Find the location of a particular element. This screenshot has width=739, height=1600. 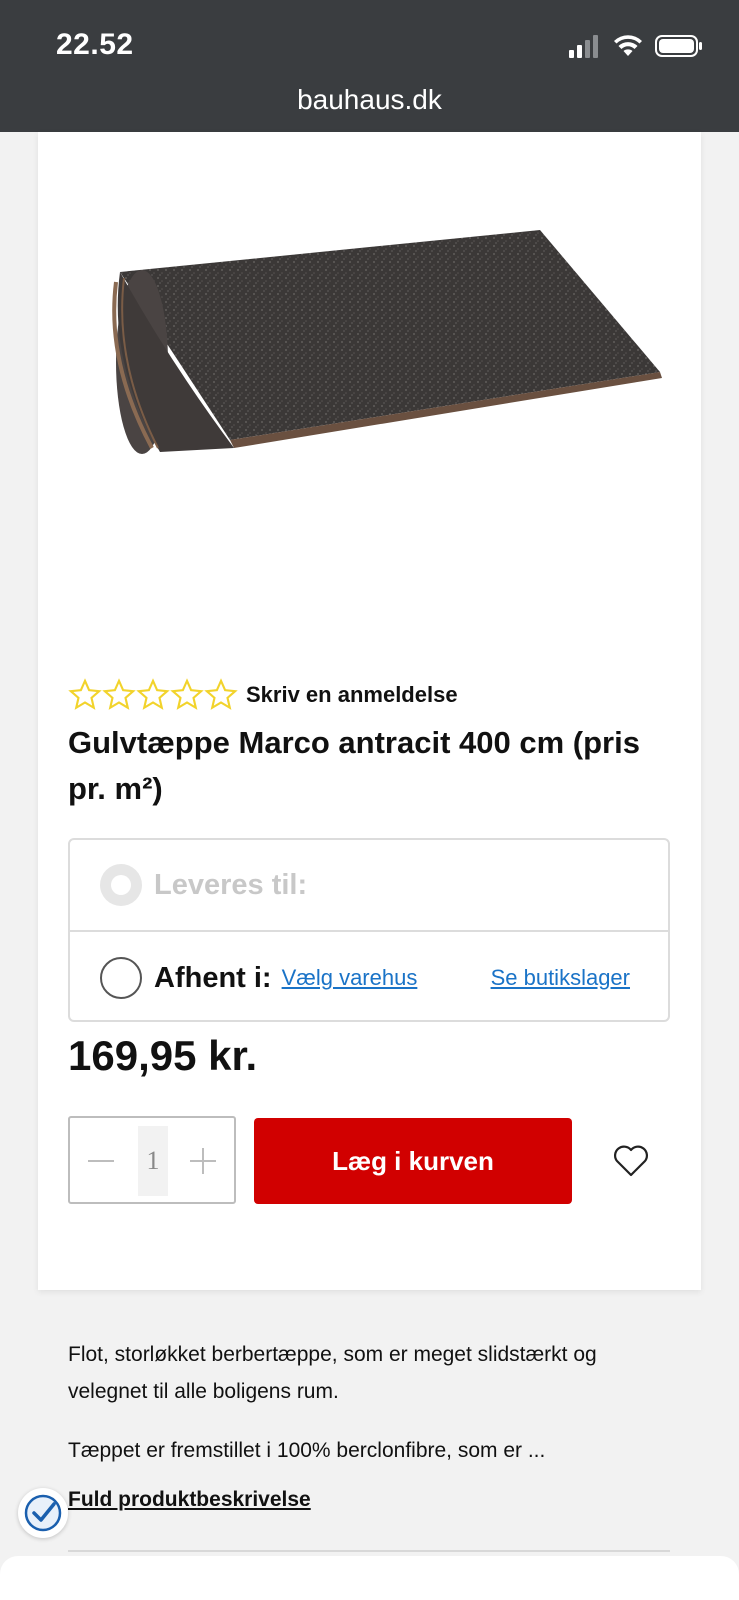

quantity-stepper: 1 is located at coordinates (152, 1160).